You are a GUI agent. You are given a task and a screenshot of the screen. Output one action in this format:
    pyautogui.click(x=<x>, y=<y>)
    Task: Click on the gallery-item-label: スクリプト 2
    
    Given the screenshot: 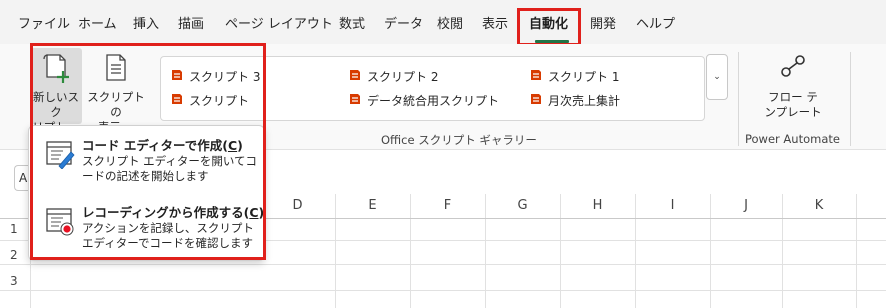 What is the action you would take?
    pyautogui.click(x=403, y=76)
    